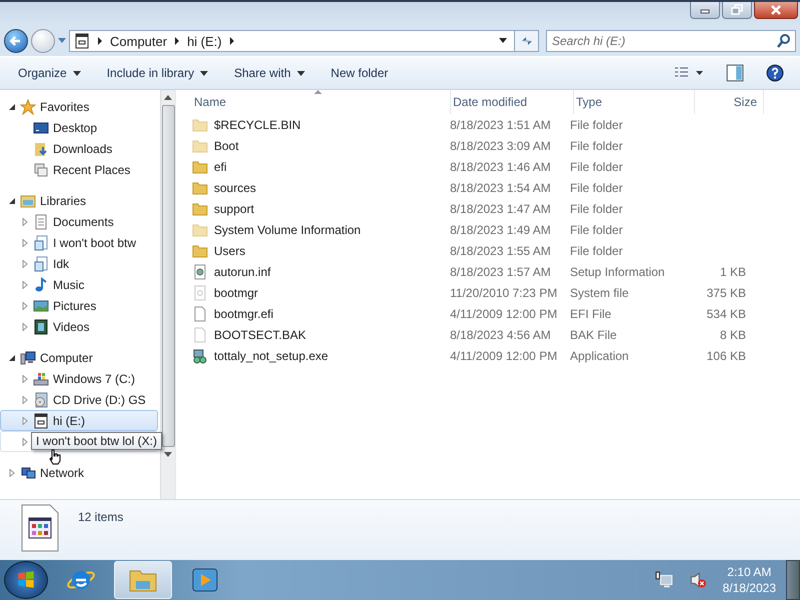  Describe the element at coordinates (230, 251) in the screenshot. I see `file-name: Users` at that location.